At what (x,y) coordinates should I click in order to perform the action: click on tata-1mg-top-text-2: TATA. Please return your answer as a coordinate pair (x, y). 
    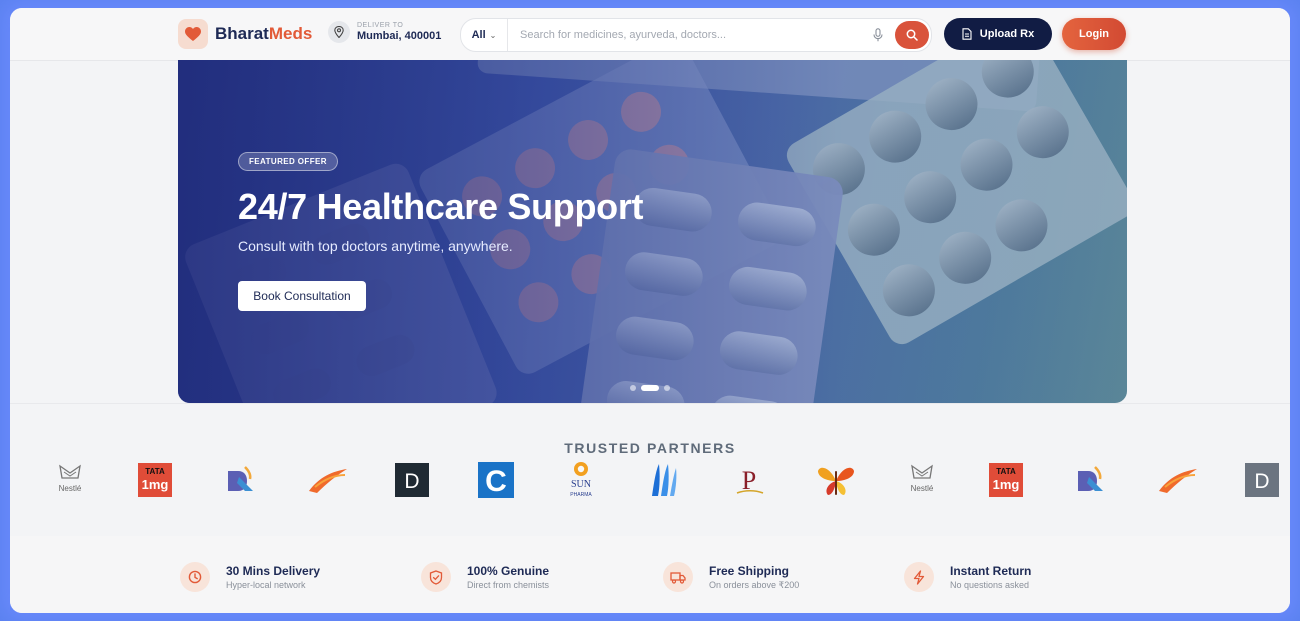
    Looking at the image, I should click on (1006, 471).